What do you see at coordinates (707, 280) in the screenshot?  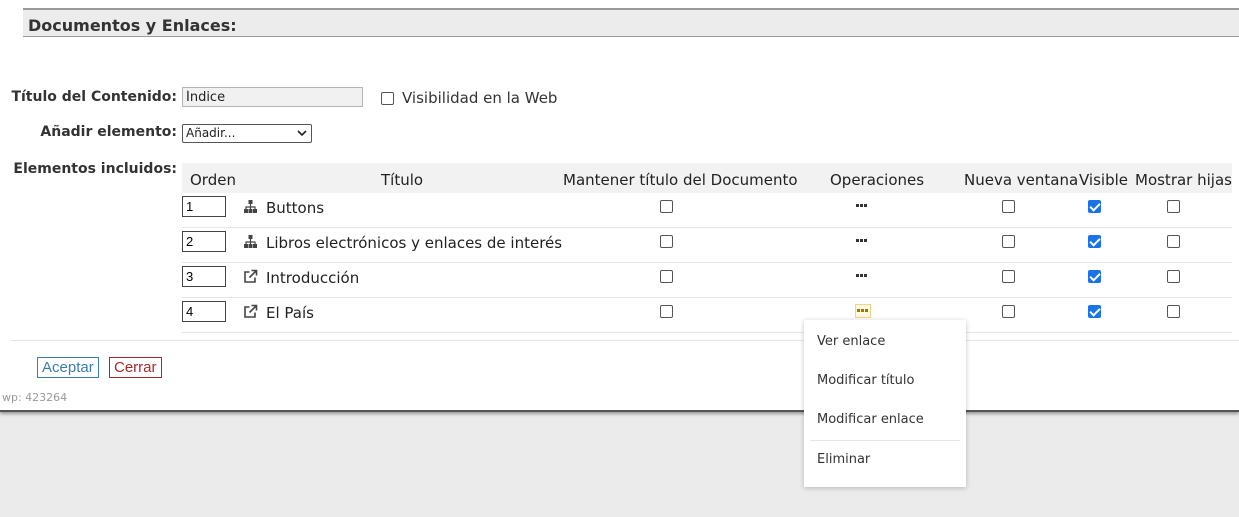 I see `table-row: Introducción` at bounding box center [707, 280].